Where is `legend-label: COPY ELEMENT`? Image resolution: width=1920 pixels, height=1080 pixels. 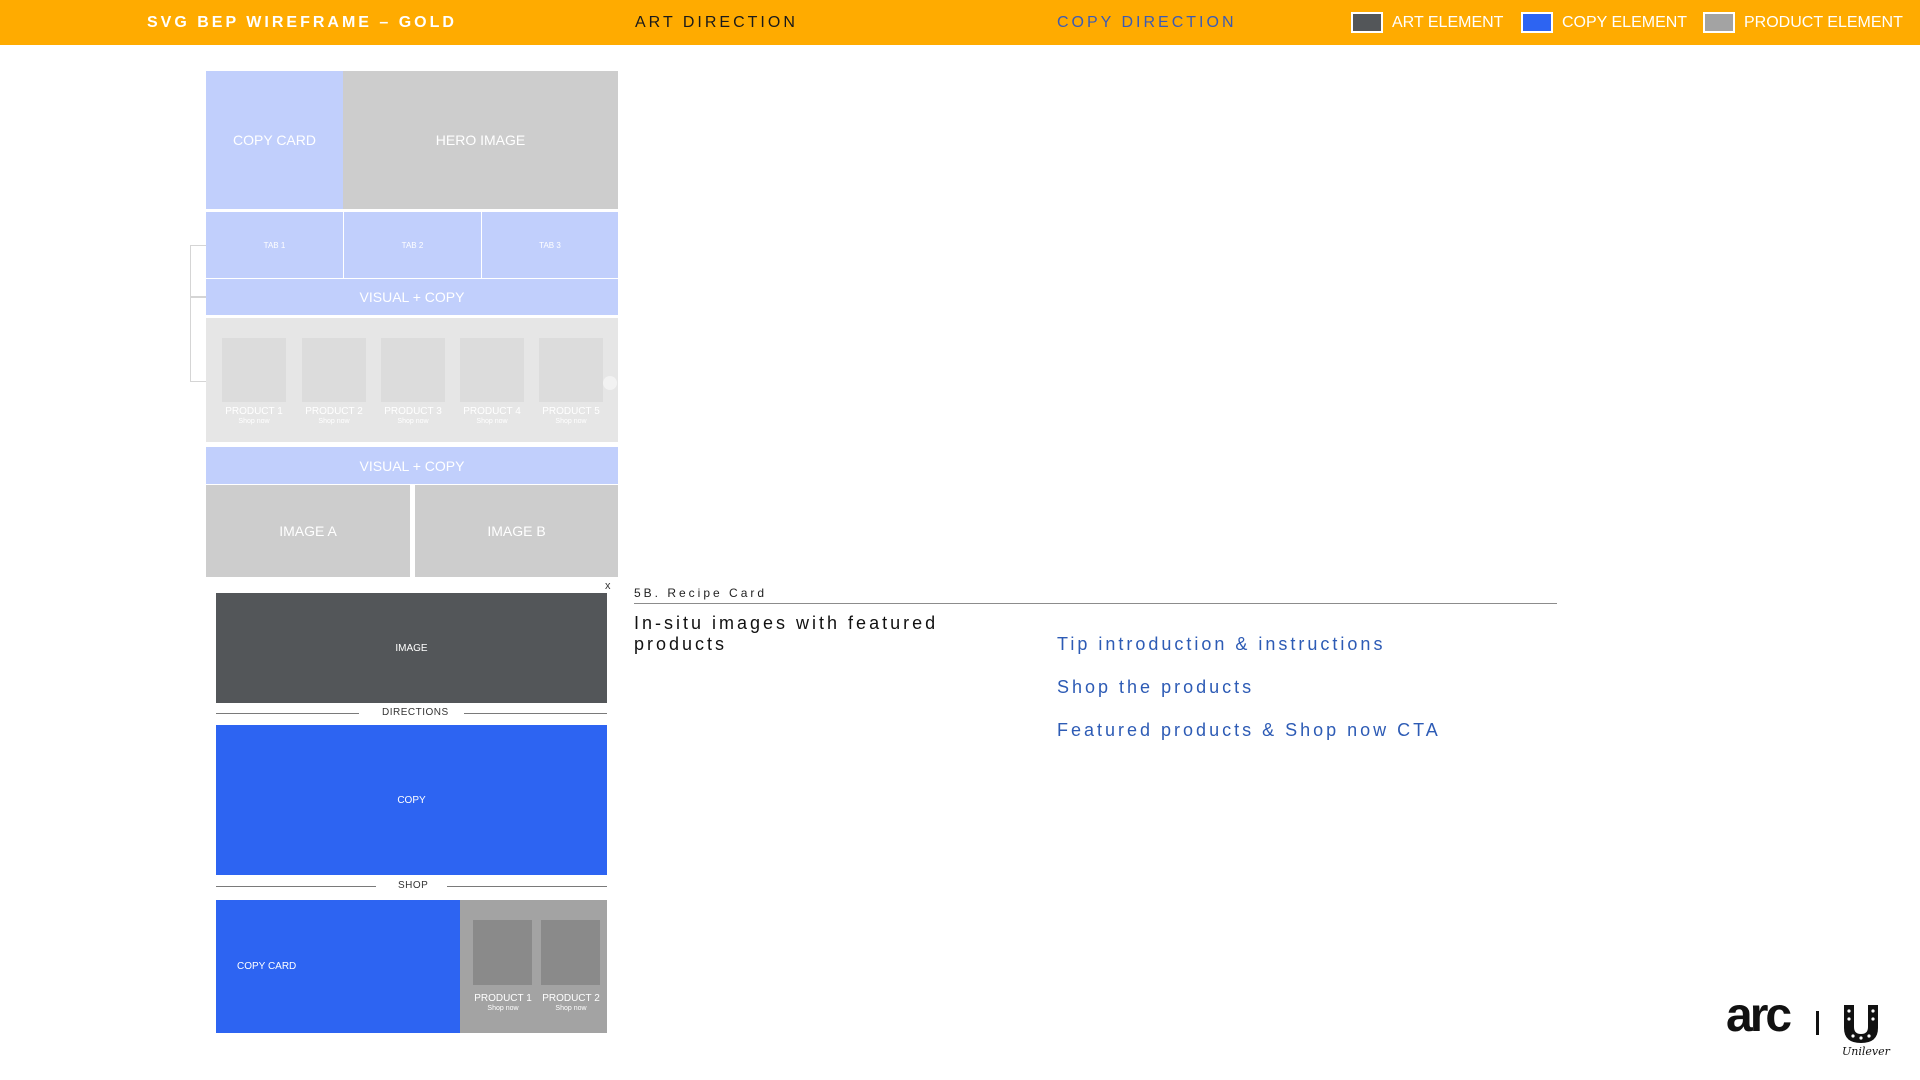 legend-label: COPY ELEMENT is located at coordinates (1625, 22).